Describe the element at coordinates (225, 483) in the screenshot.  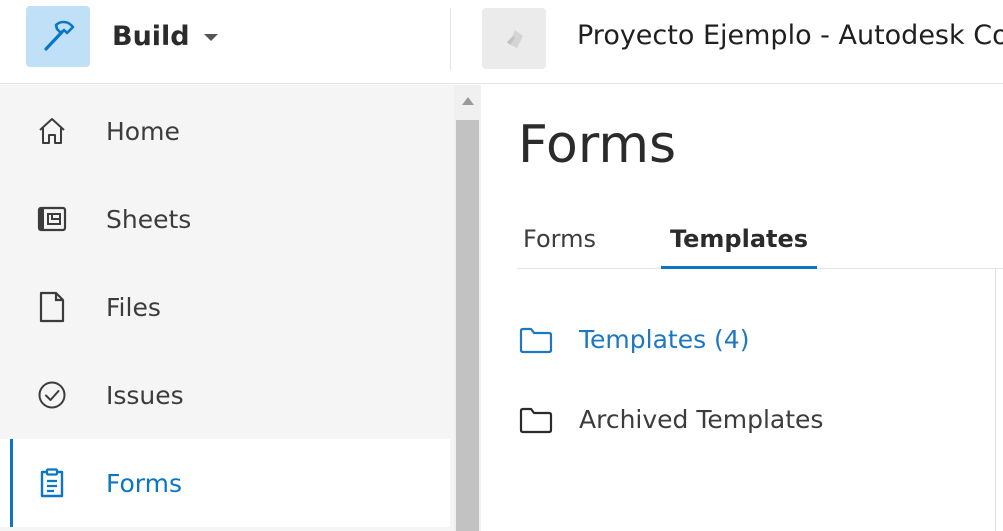
I see `sidebar-item-forms: Forms` at that location.